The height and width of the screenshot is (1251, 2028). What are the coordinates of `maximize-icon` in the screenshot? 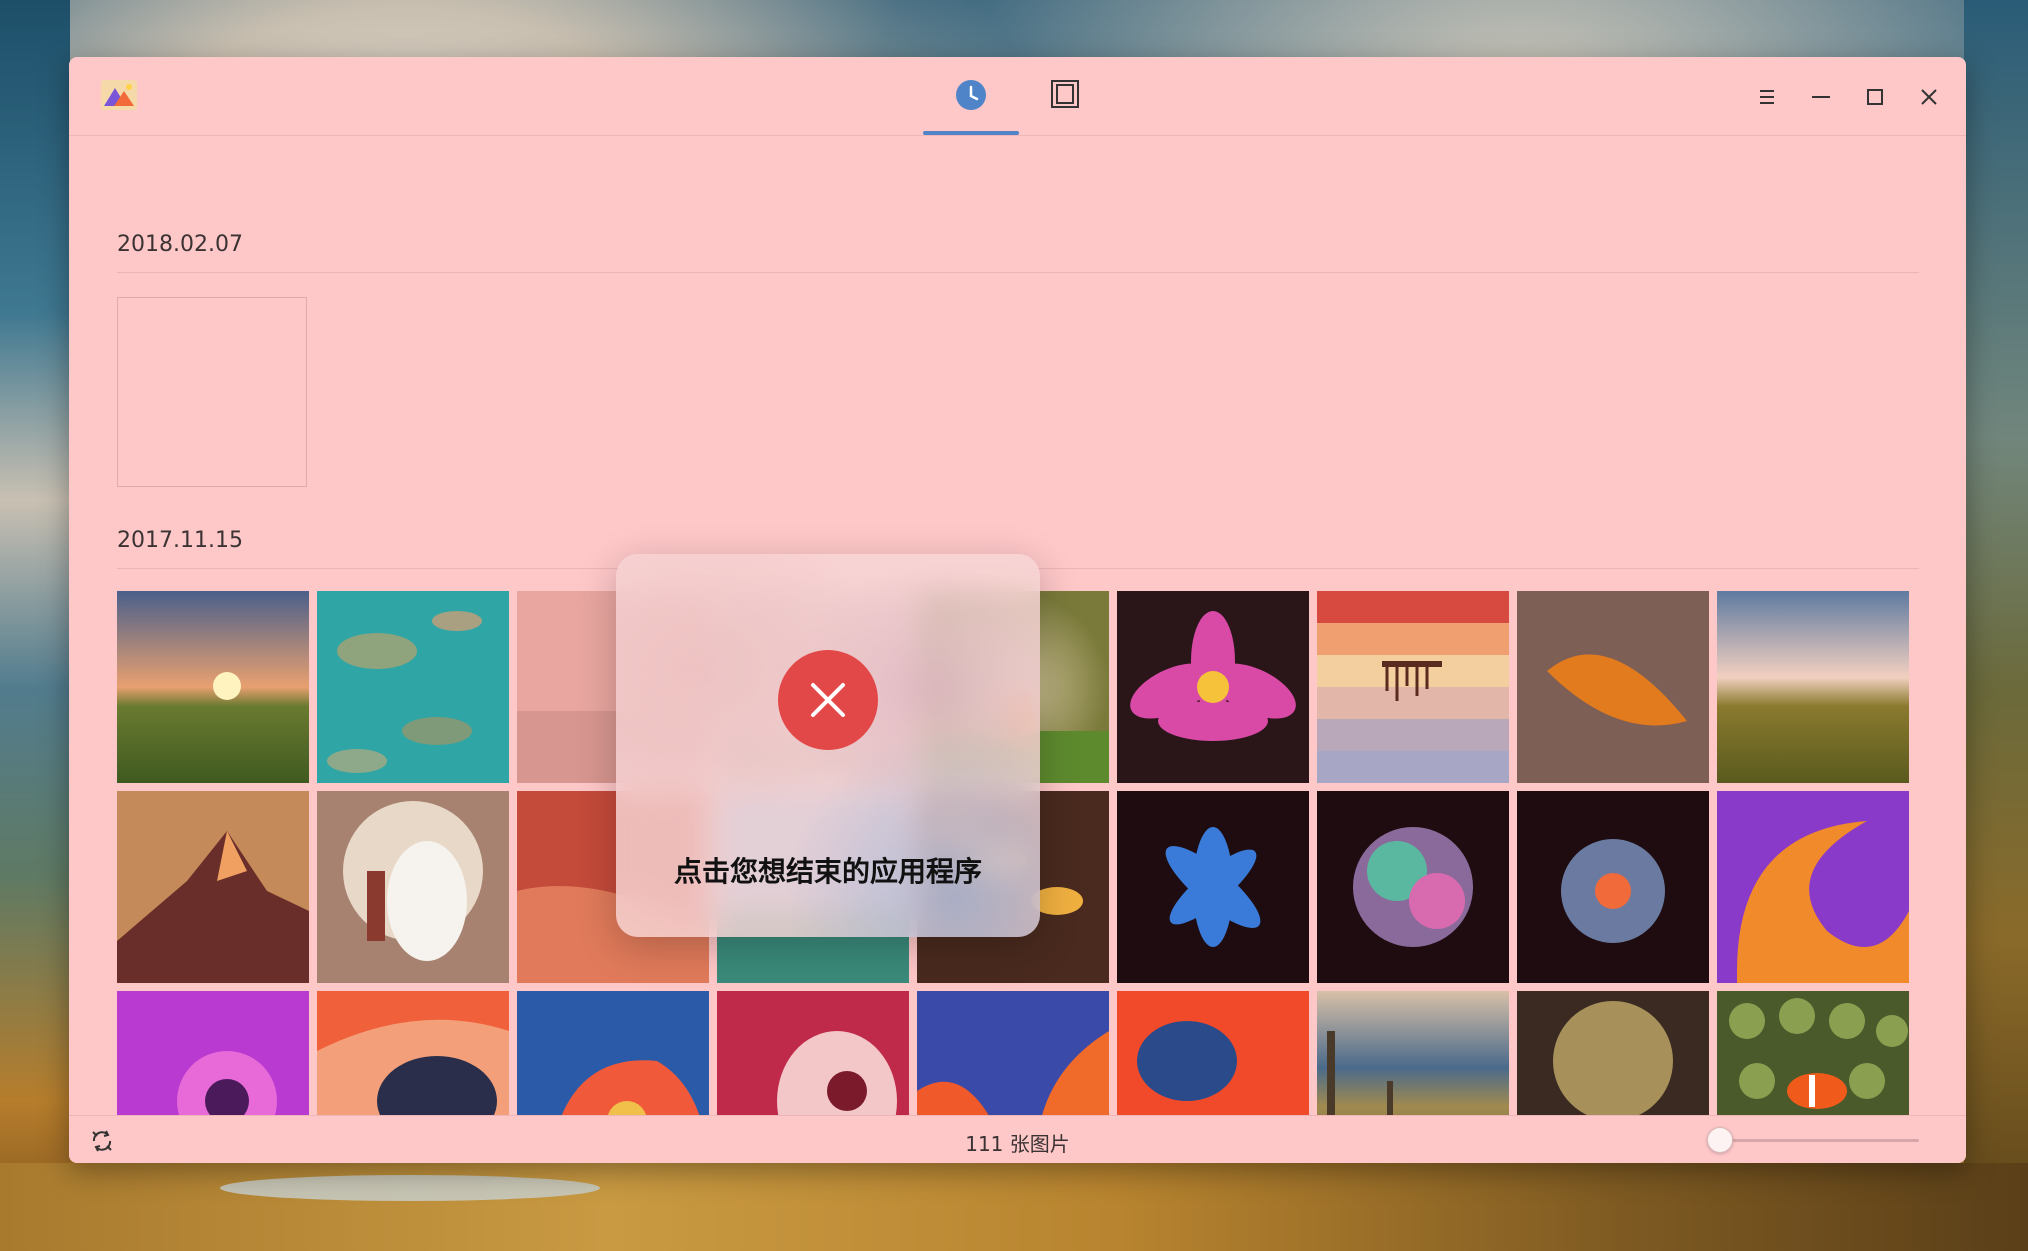 It's located at (1875, 97).